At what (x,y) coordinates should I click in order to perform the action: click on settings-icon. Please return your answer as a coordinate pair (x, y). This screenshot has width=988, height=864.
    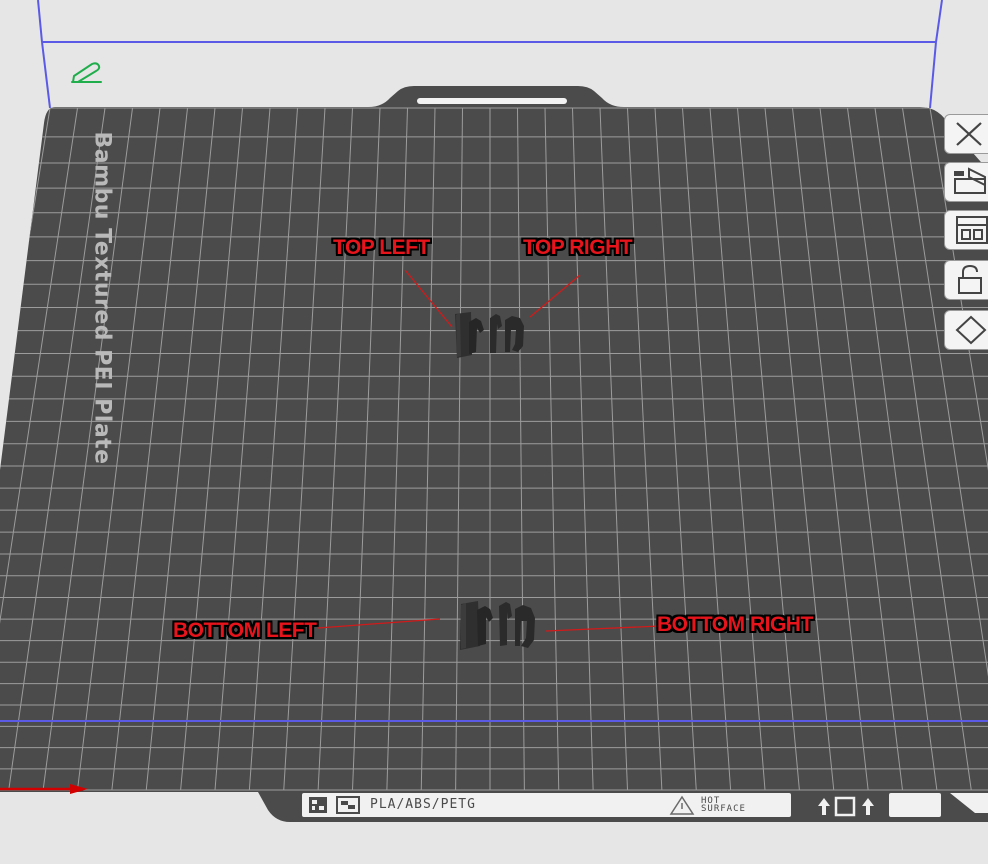
    Looking at the image, I should click on (971, 330).